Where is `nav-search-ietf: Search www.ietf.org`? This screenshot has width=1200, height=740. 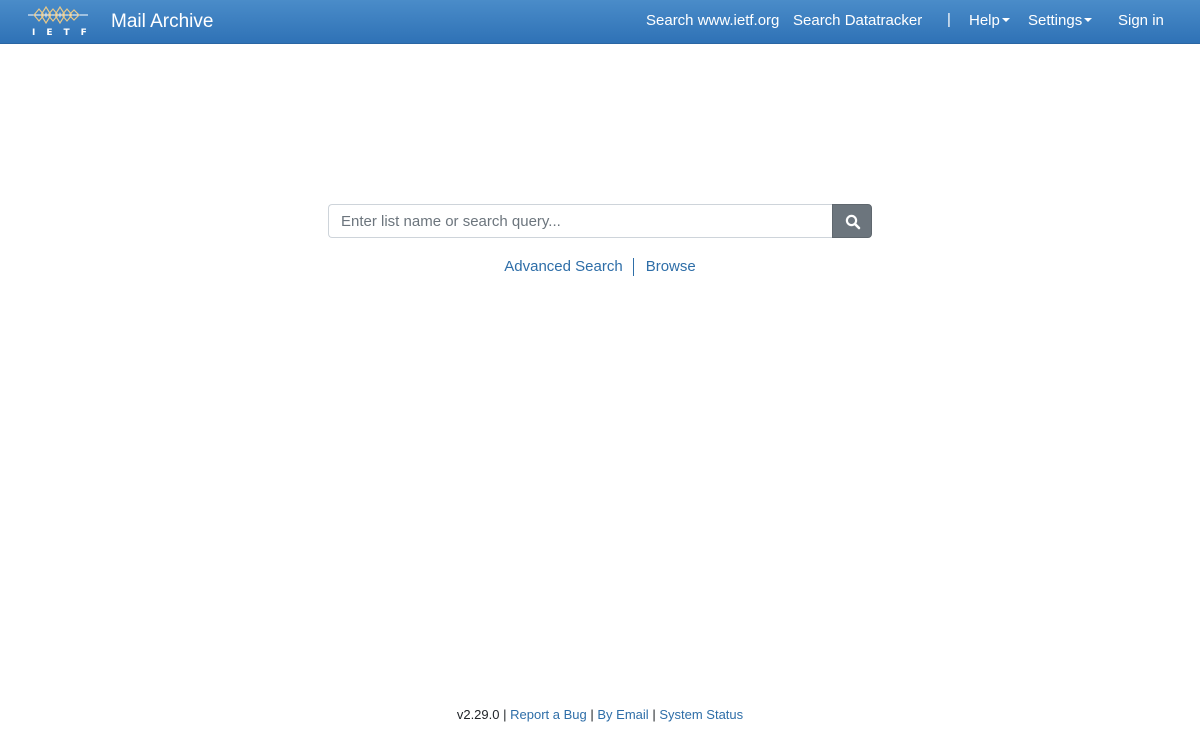
nav-search-ietf: Search www.ietf.org is located at coordinates (712, 21).